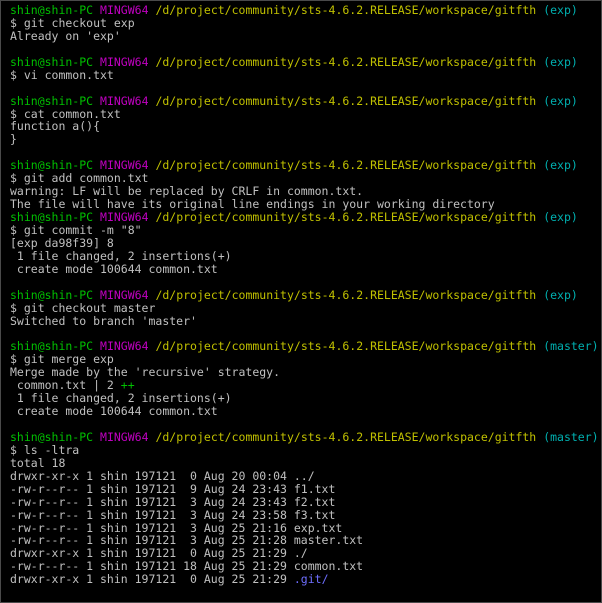 This screenshot has width=602, height=603. I want to click on directory-name: .git/, so click(311, 579).